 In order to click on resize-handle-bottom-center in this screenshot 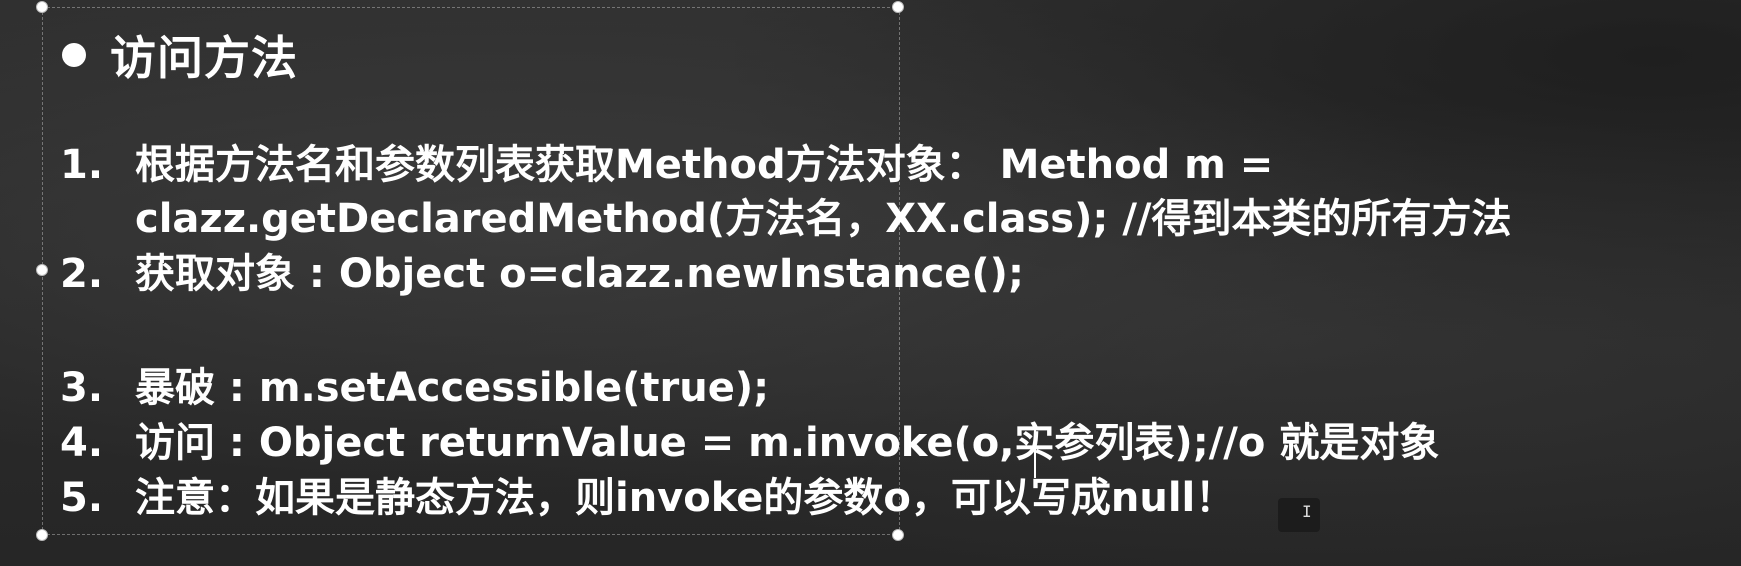, I will do `click(898, 535)`.